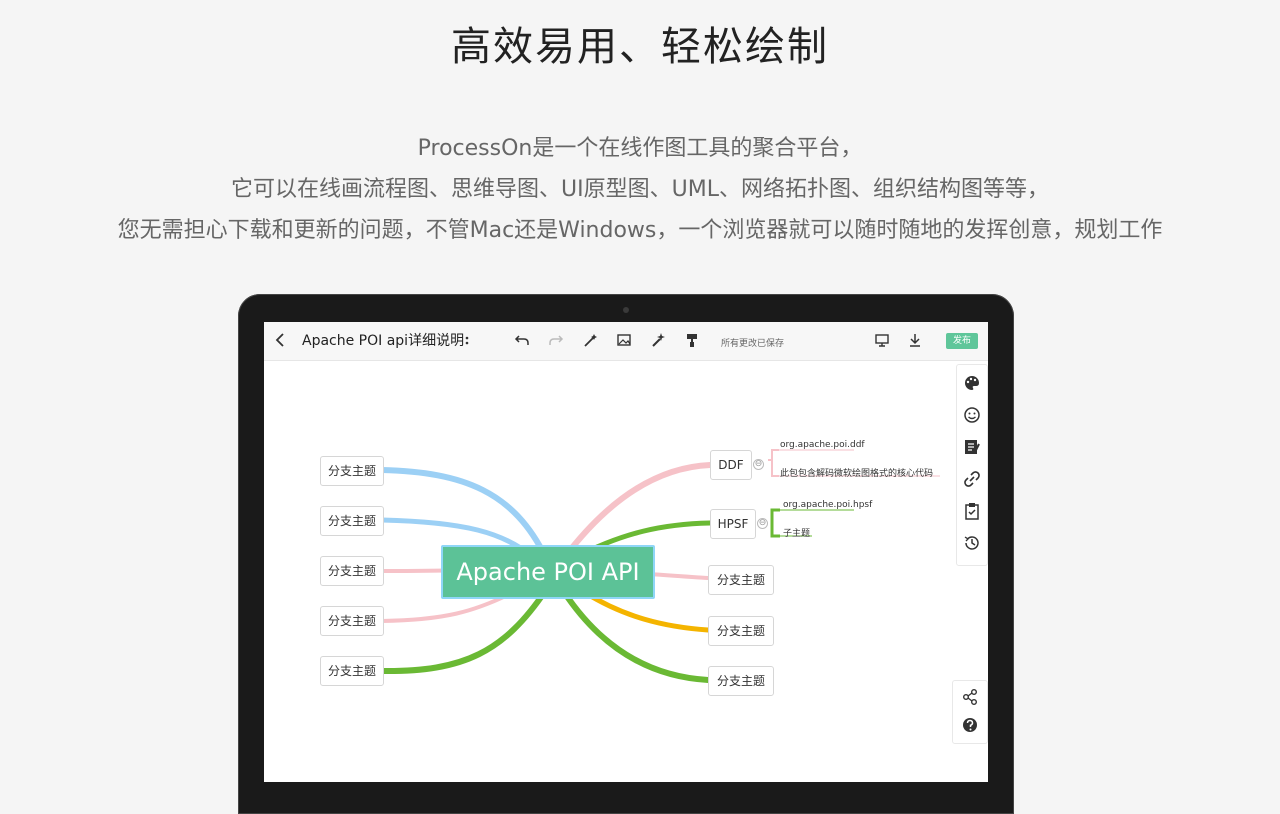  I want to click on left-topic-1: 分支主题, so click(352, 471).